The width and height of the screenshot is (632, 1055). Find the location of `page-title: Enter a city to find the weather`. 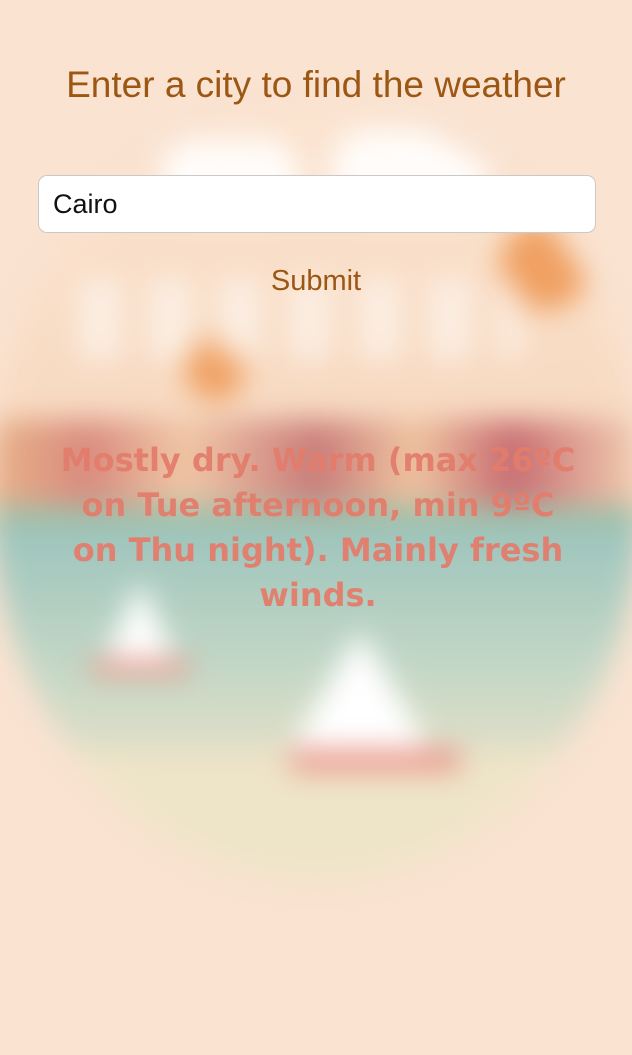

page-title: Enter a city to find the weather is located at coordinates (316, 84).